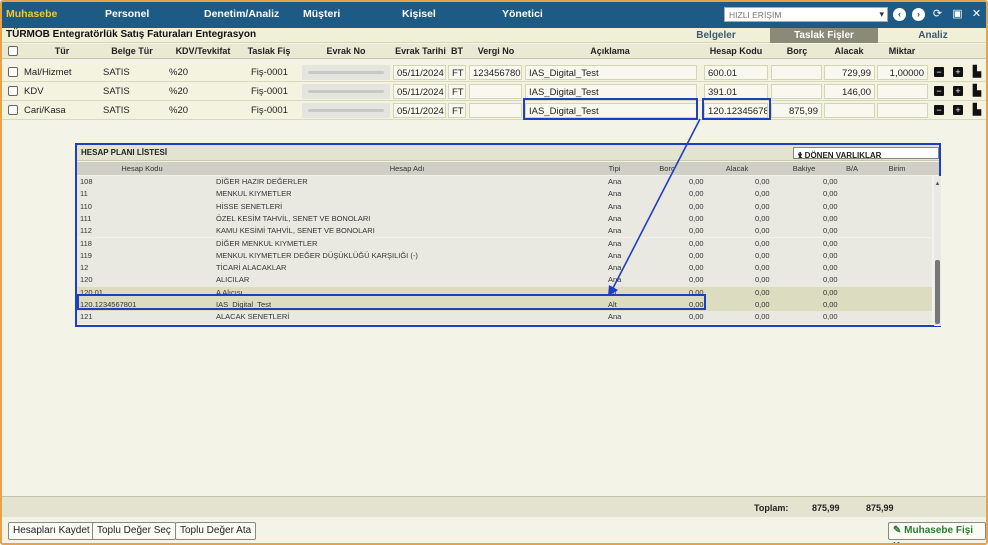 The image size is (988, 545). I want to click on bulk-select-button: Toplu Değer Seç, so click(134, 531).